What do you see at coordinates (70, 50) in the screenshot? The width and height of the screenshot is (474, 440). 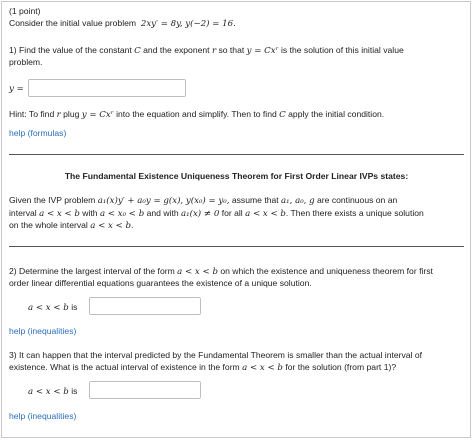 I see `part1-text-a: 1) Find the value of the constant` at bounding box center [70, 50].